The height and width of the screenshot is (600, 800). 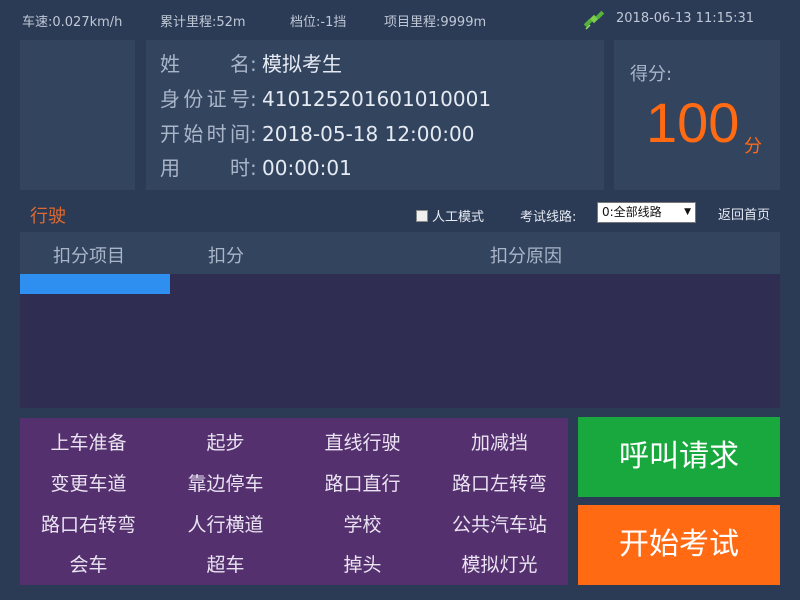 I want to click on item-intersection-straight: 路口直行, so click(x=362, y=482).